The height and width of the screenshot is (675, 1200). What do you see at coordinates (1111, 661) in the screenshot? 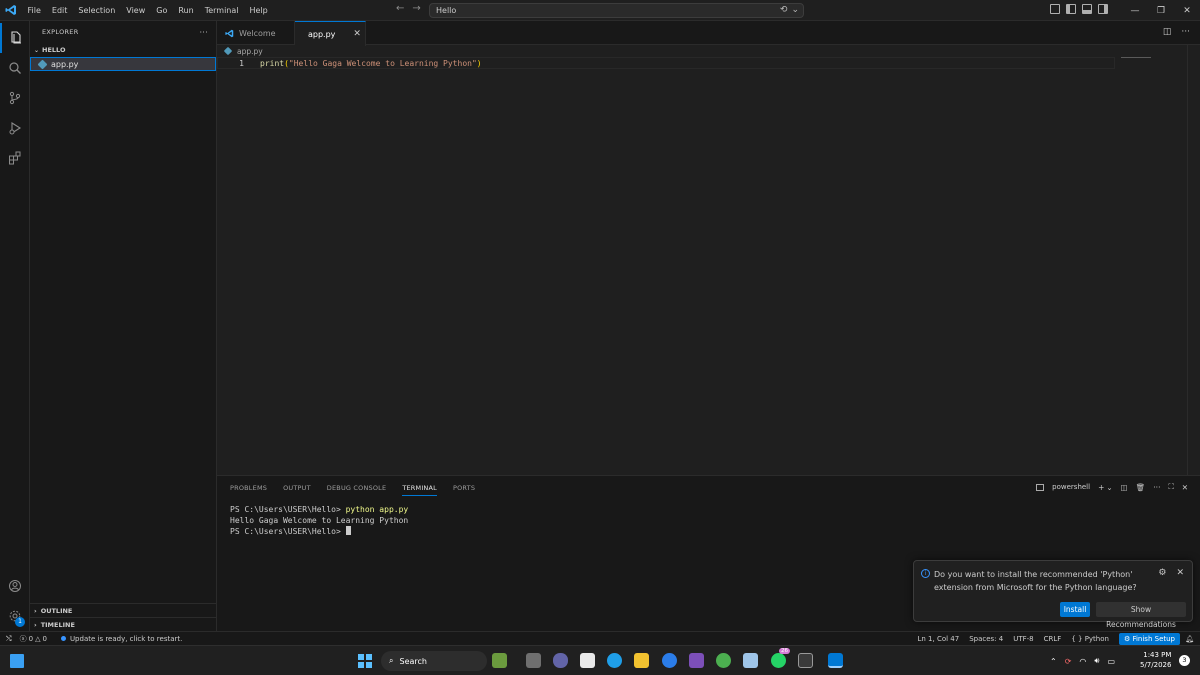
I see `battery-icon: ▭` at bounding box center [1111, 661].